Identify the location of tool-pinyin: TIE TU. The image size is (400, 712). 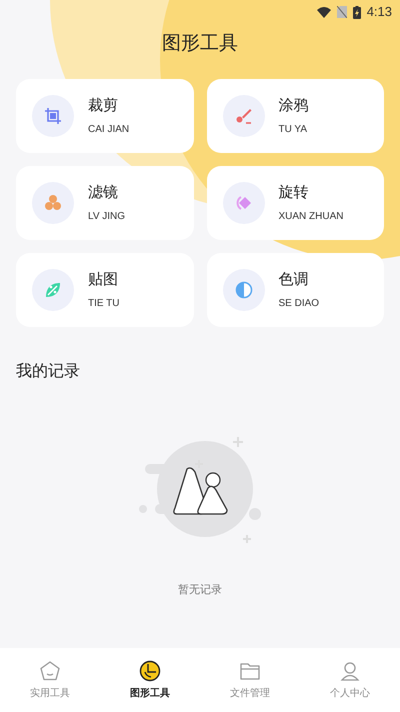
(104, 303).